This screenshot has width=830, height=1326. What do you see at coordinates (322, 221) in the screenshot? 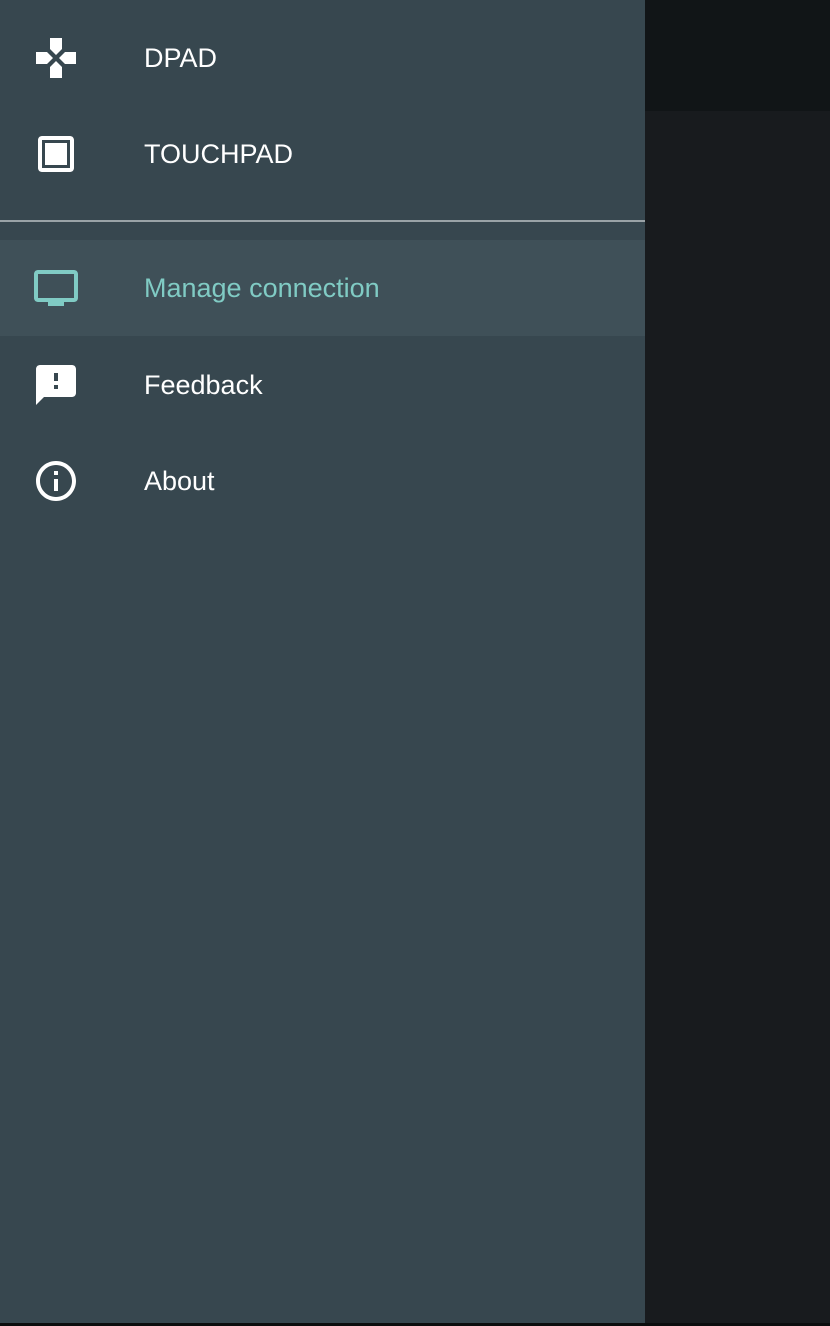
I see `drawer-divider` at bounding box center [322, 221].